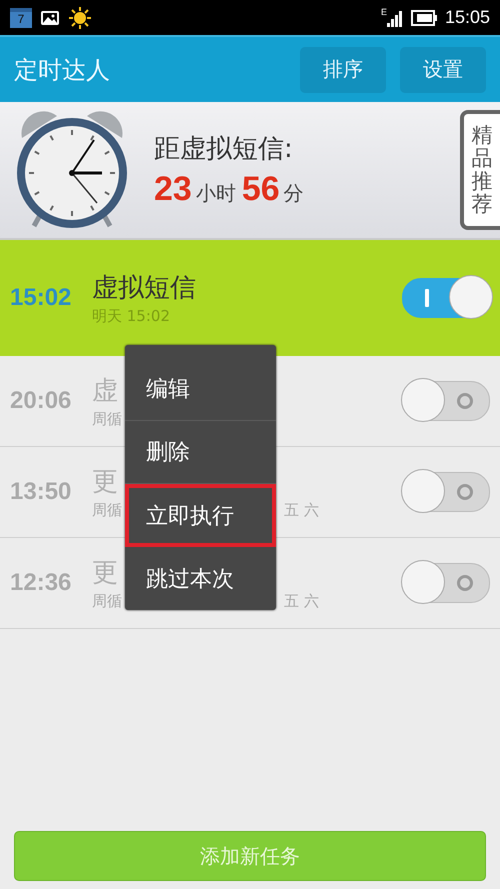 This screenshot has width=500, height=889. Describe the element at coordinates (131, 316) in the screenshot. I see `task-schedule: 明天 15:02` at that location.